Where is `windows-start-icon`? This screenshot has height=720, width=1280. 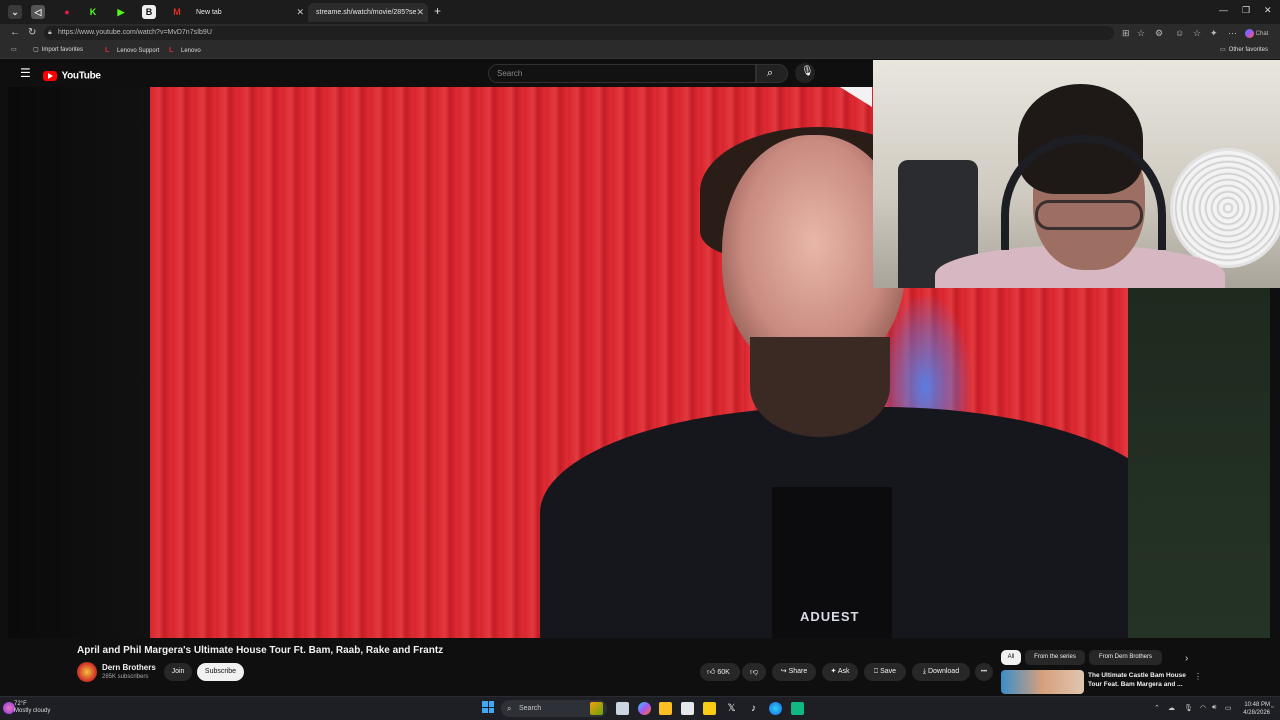
windows-start-icon is located at coordinates (488, 707).